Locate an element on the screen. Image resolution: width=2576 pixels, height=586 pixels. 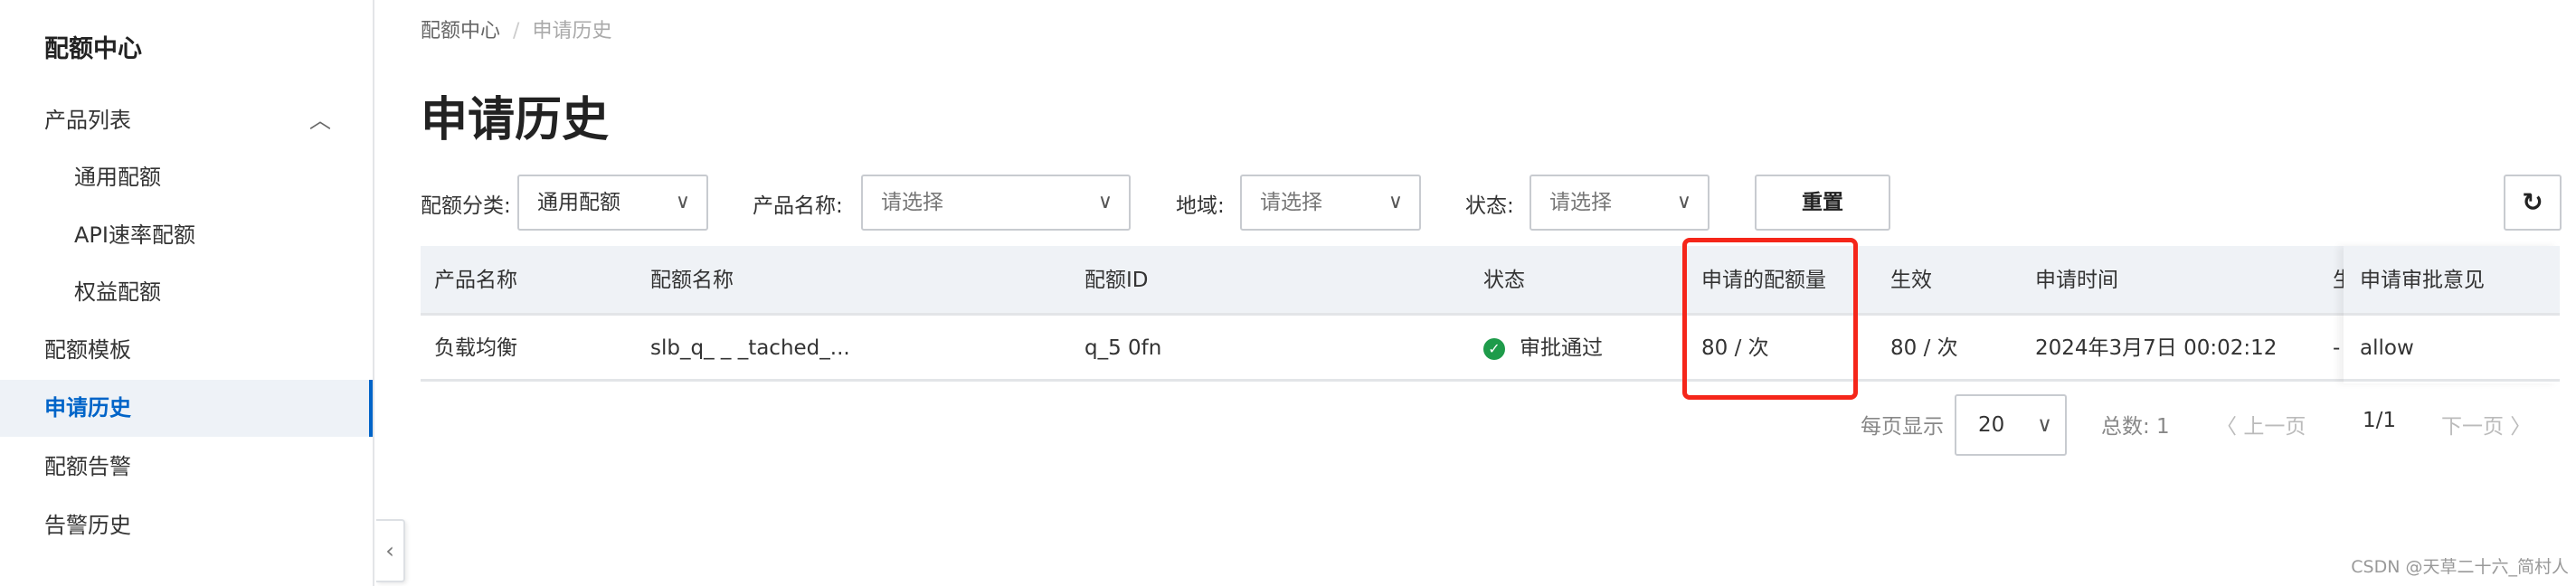
next-label: 下一页 is located at coordinates (2473, 427).